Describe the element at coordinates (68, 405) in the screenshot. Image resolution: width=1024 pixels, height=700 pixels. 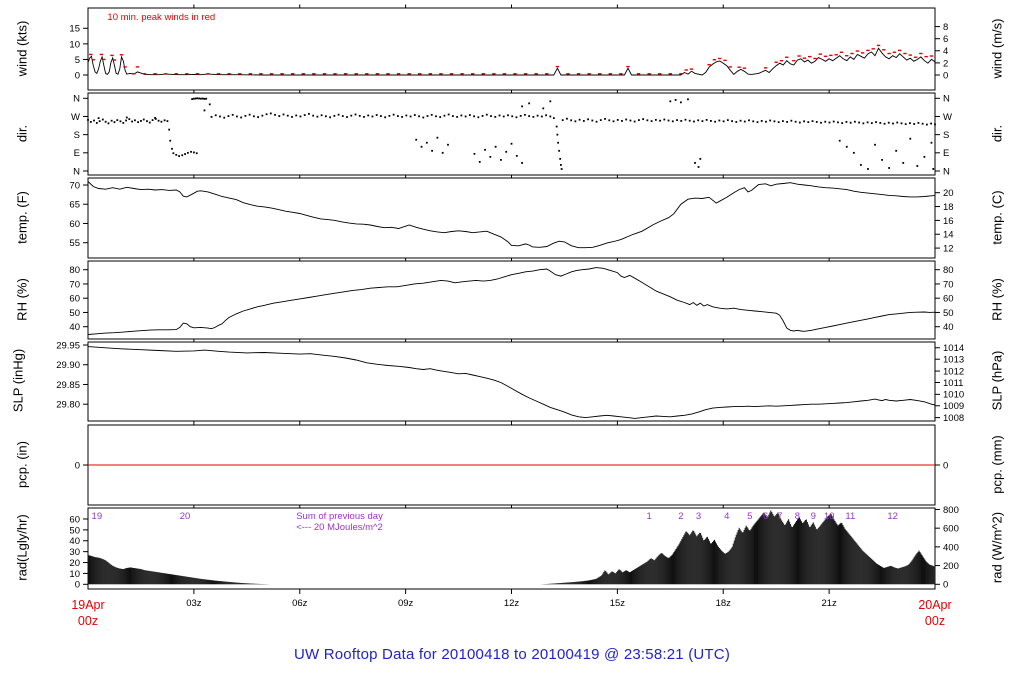
I see `tick-label-slp-left: 29.80` at that location.